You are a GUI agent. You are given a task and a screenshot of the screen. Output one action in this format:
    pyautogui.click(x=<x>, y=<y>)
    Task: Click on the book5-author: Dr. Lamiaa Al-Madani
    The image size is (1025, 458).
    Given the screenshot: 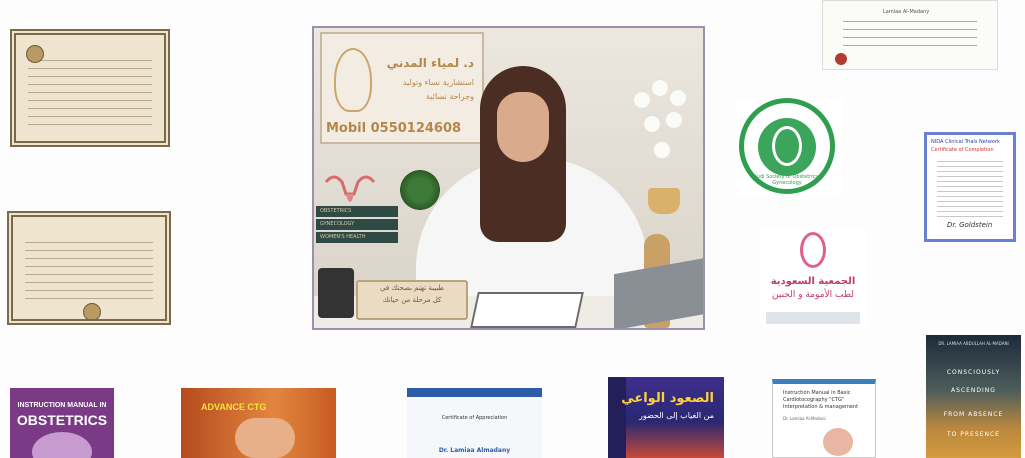 What is the action you would take?
    pyautogui.click(x=804, y=418)
    